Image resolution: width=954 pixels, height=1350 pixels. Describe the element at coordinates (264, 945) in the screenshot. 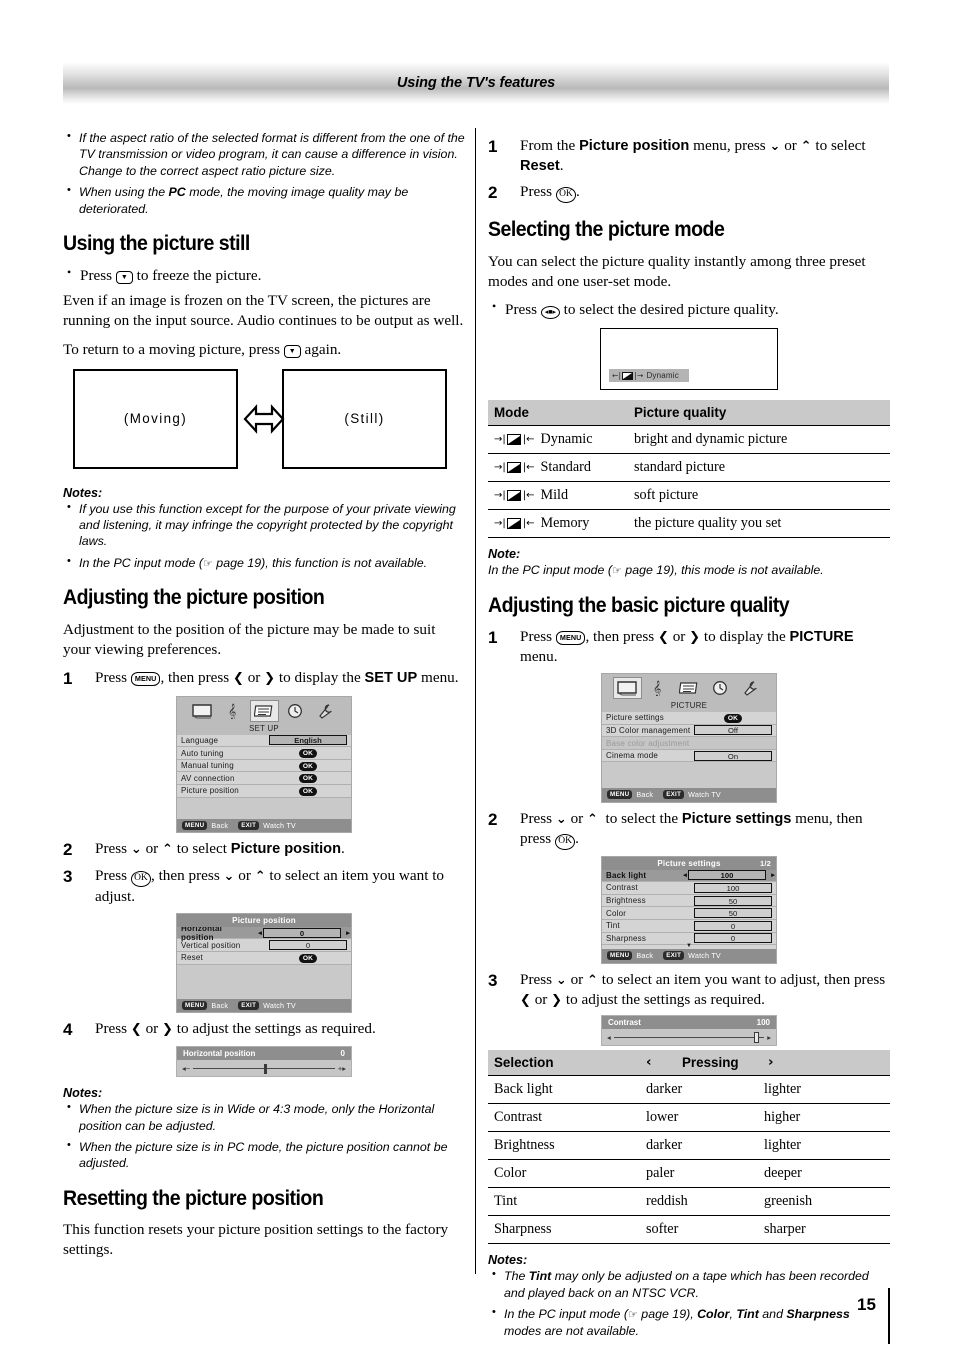

I see `osd-row: Vertical position 0` at that location.